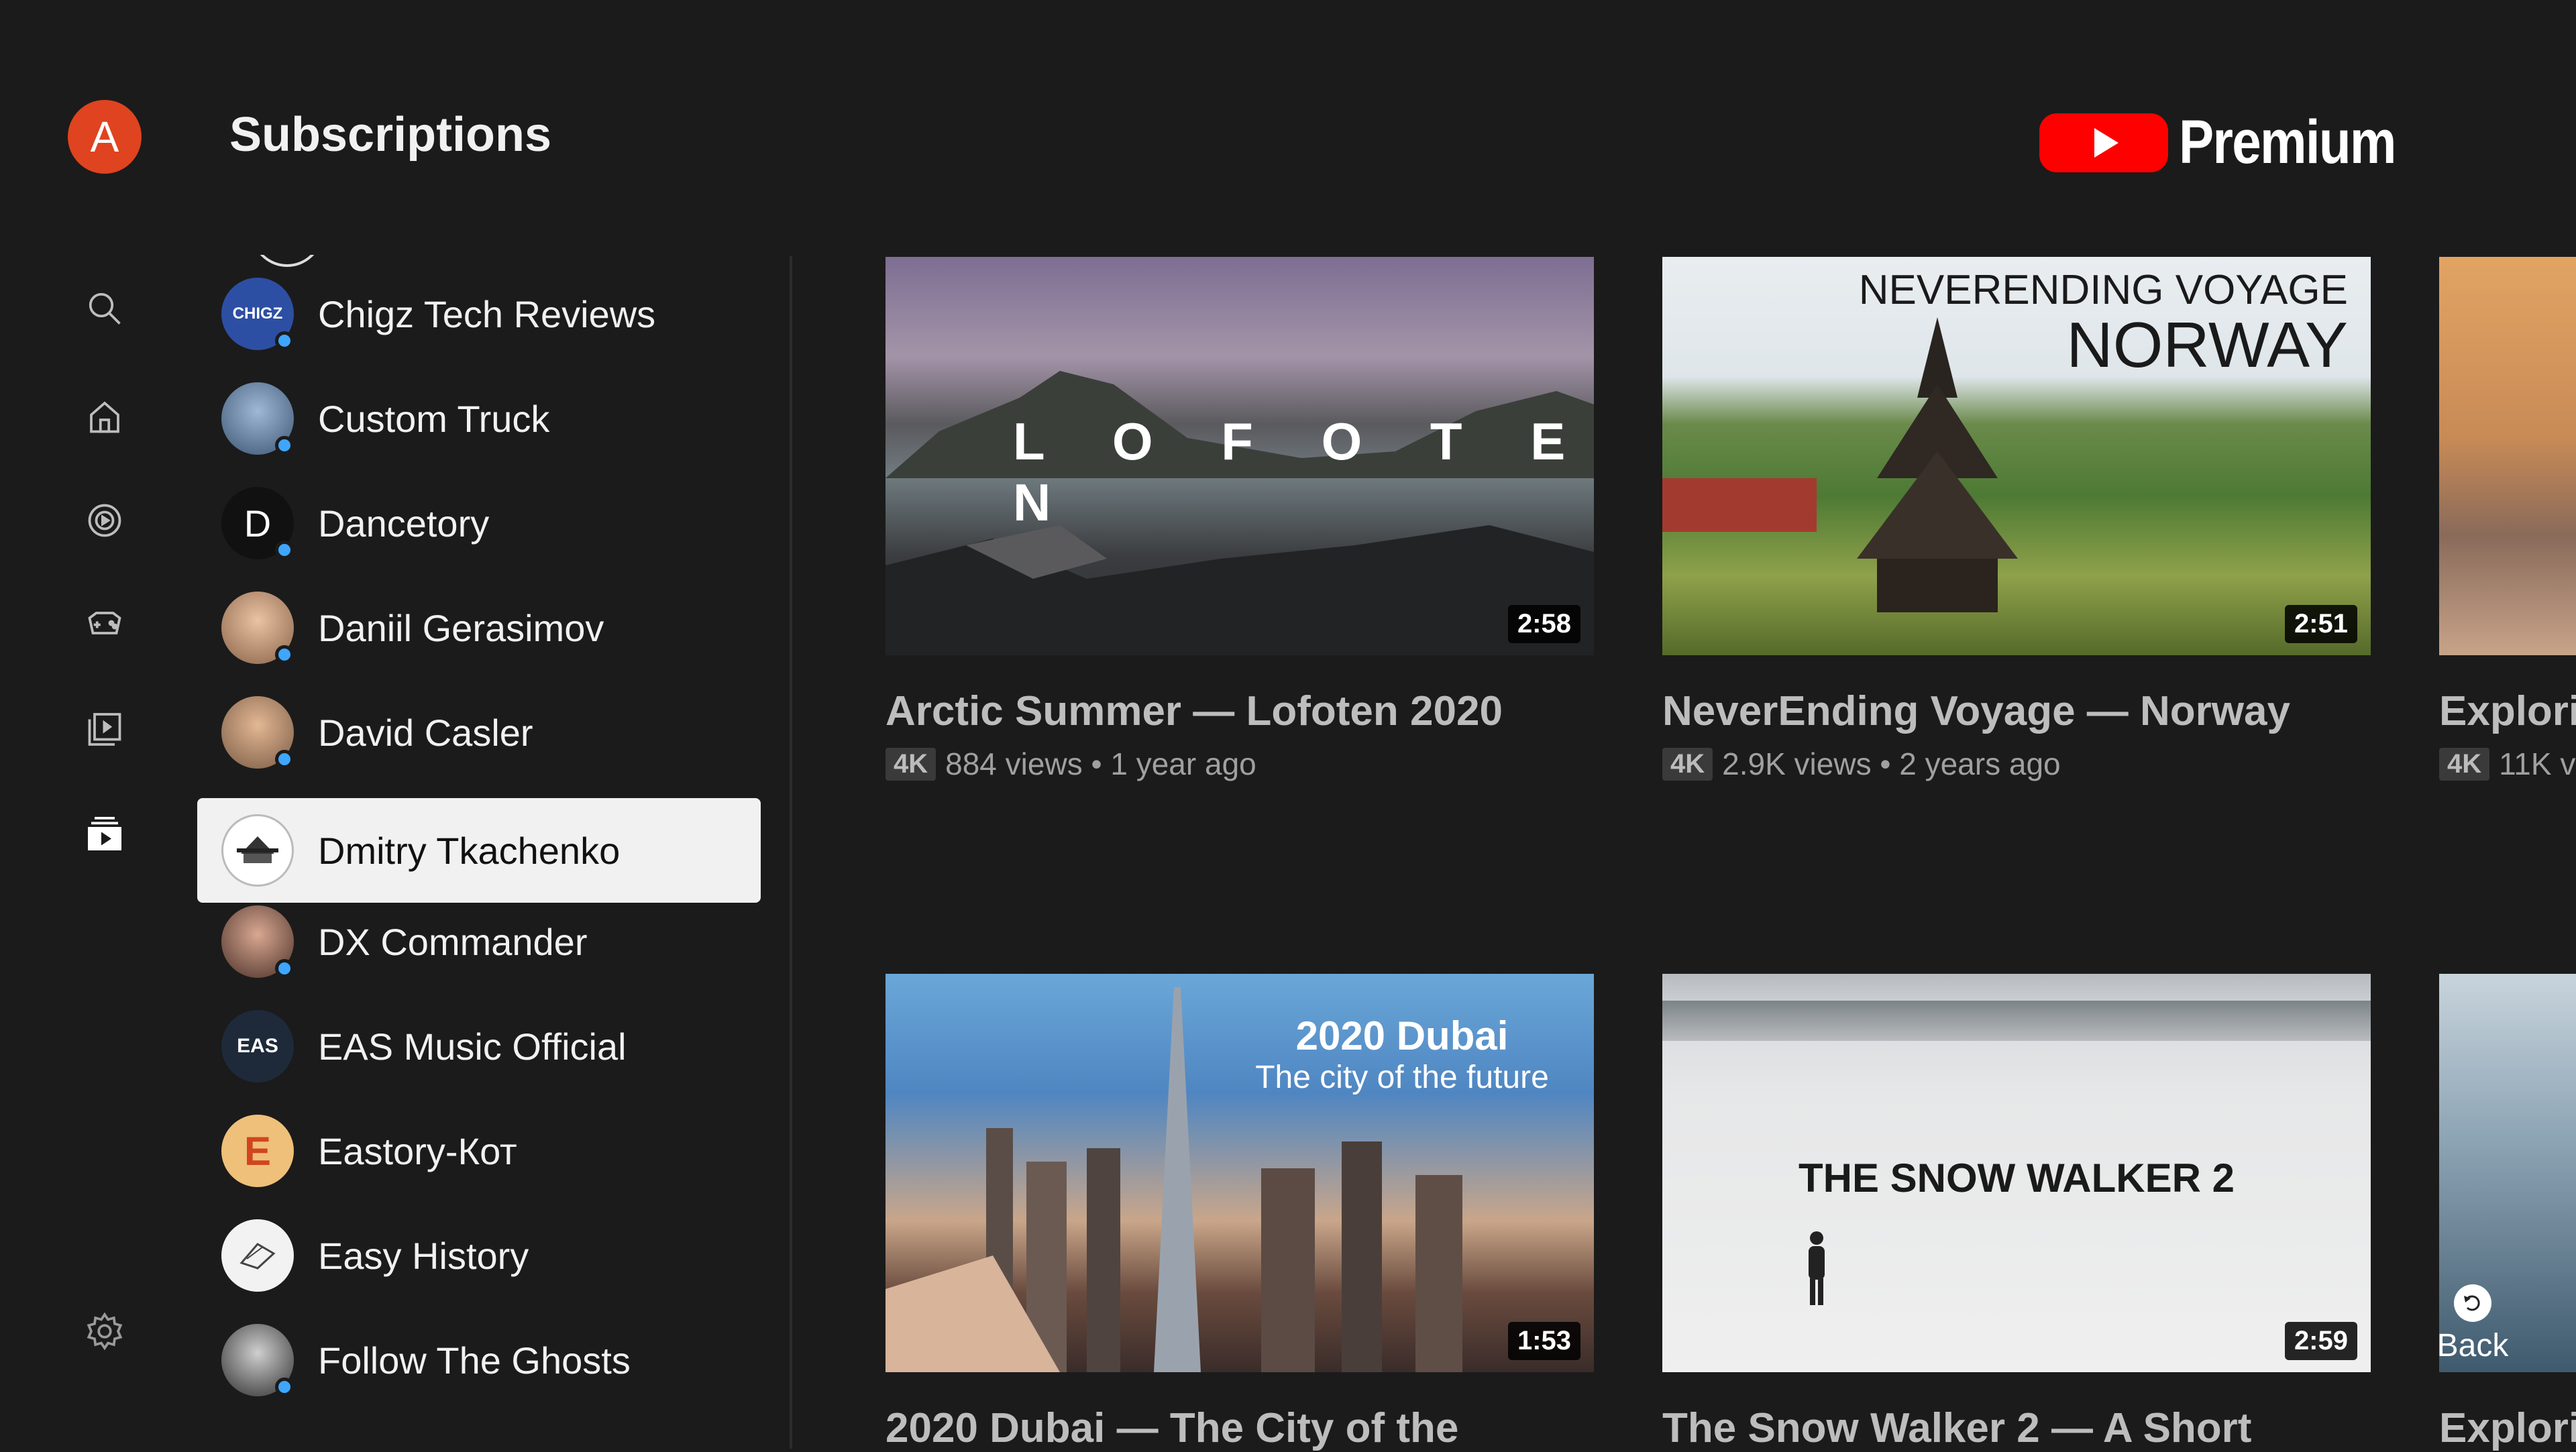 Image resolution: width=2576 pixels, height=1452 pixels. Describe the element at coordinates (2472, 1324) in the screenshot. I see `back-hint: Back` at that location.